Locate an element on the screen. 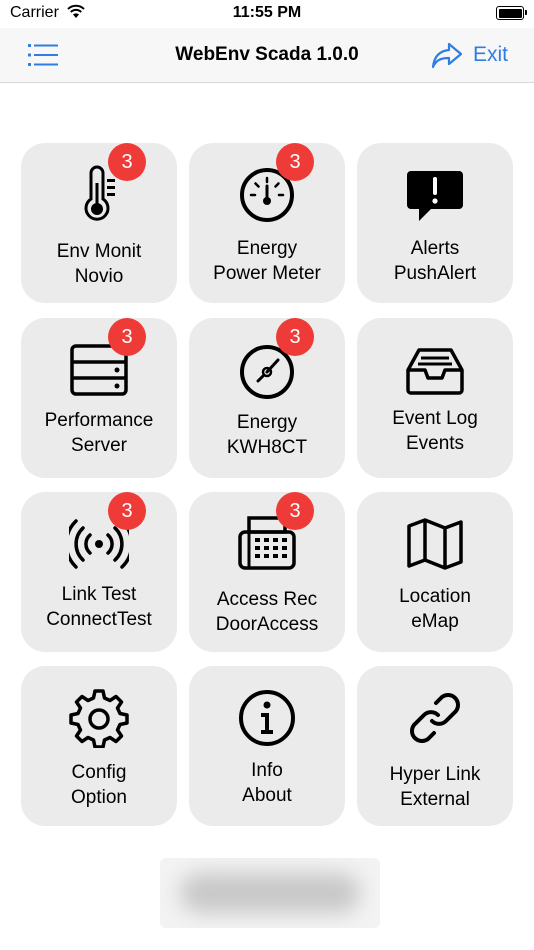 This screenshot has height=950, width=534. blurred-banner is located at coordinates (270, 893).